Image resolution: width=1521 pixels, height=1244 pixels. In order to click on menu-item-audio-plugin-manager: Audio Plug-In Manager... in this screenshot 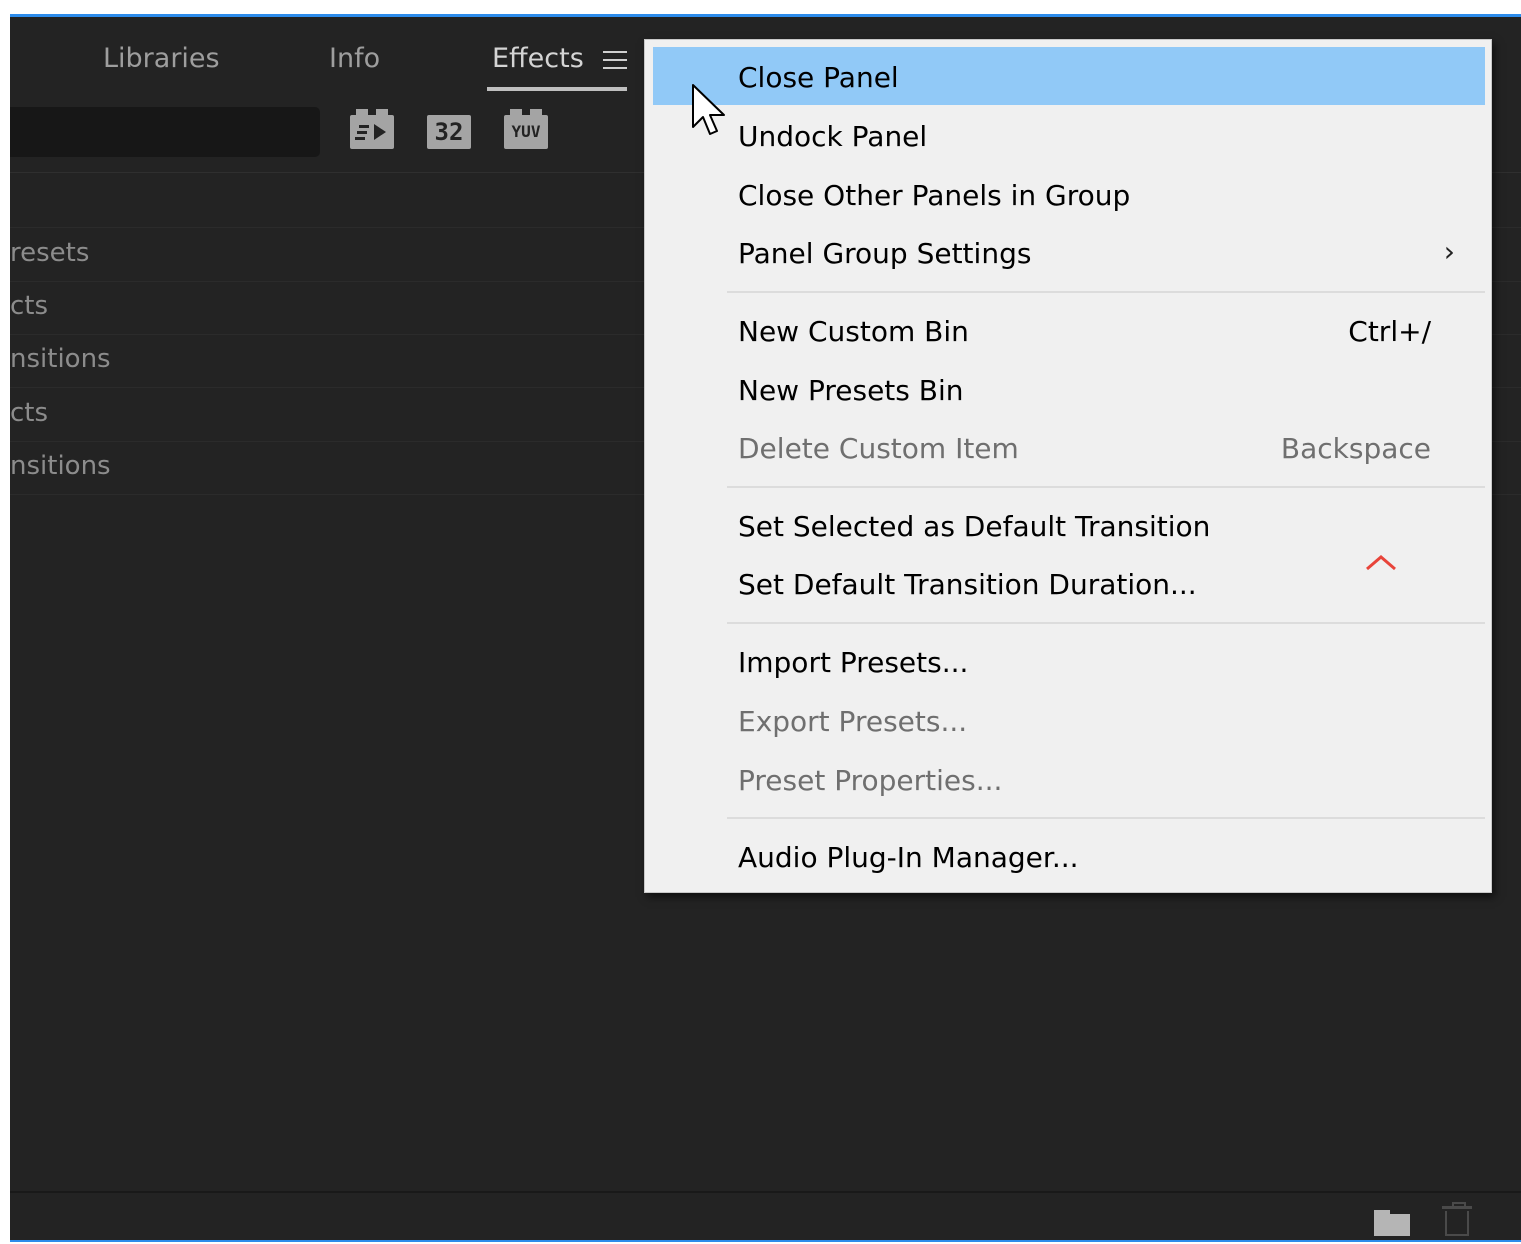, I will do `click(1069, 856)`.